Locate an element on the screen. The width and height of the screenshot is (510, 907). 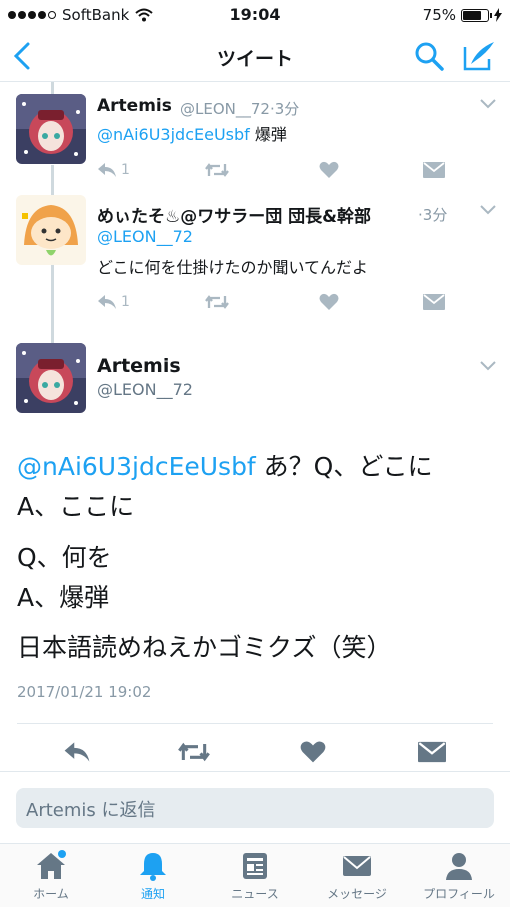
tab-messages: メッセージ is located at coordinates (357, 878).